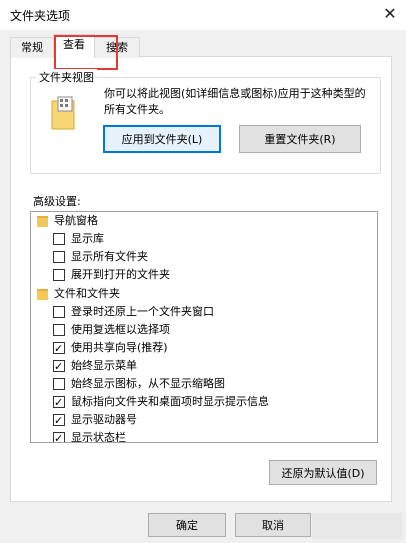 This screenshot has width=406, height=543. Describe the element at coordinates (86, 52) in the screenshot. I see `red-highlight-box` at that location.